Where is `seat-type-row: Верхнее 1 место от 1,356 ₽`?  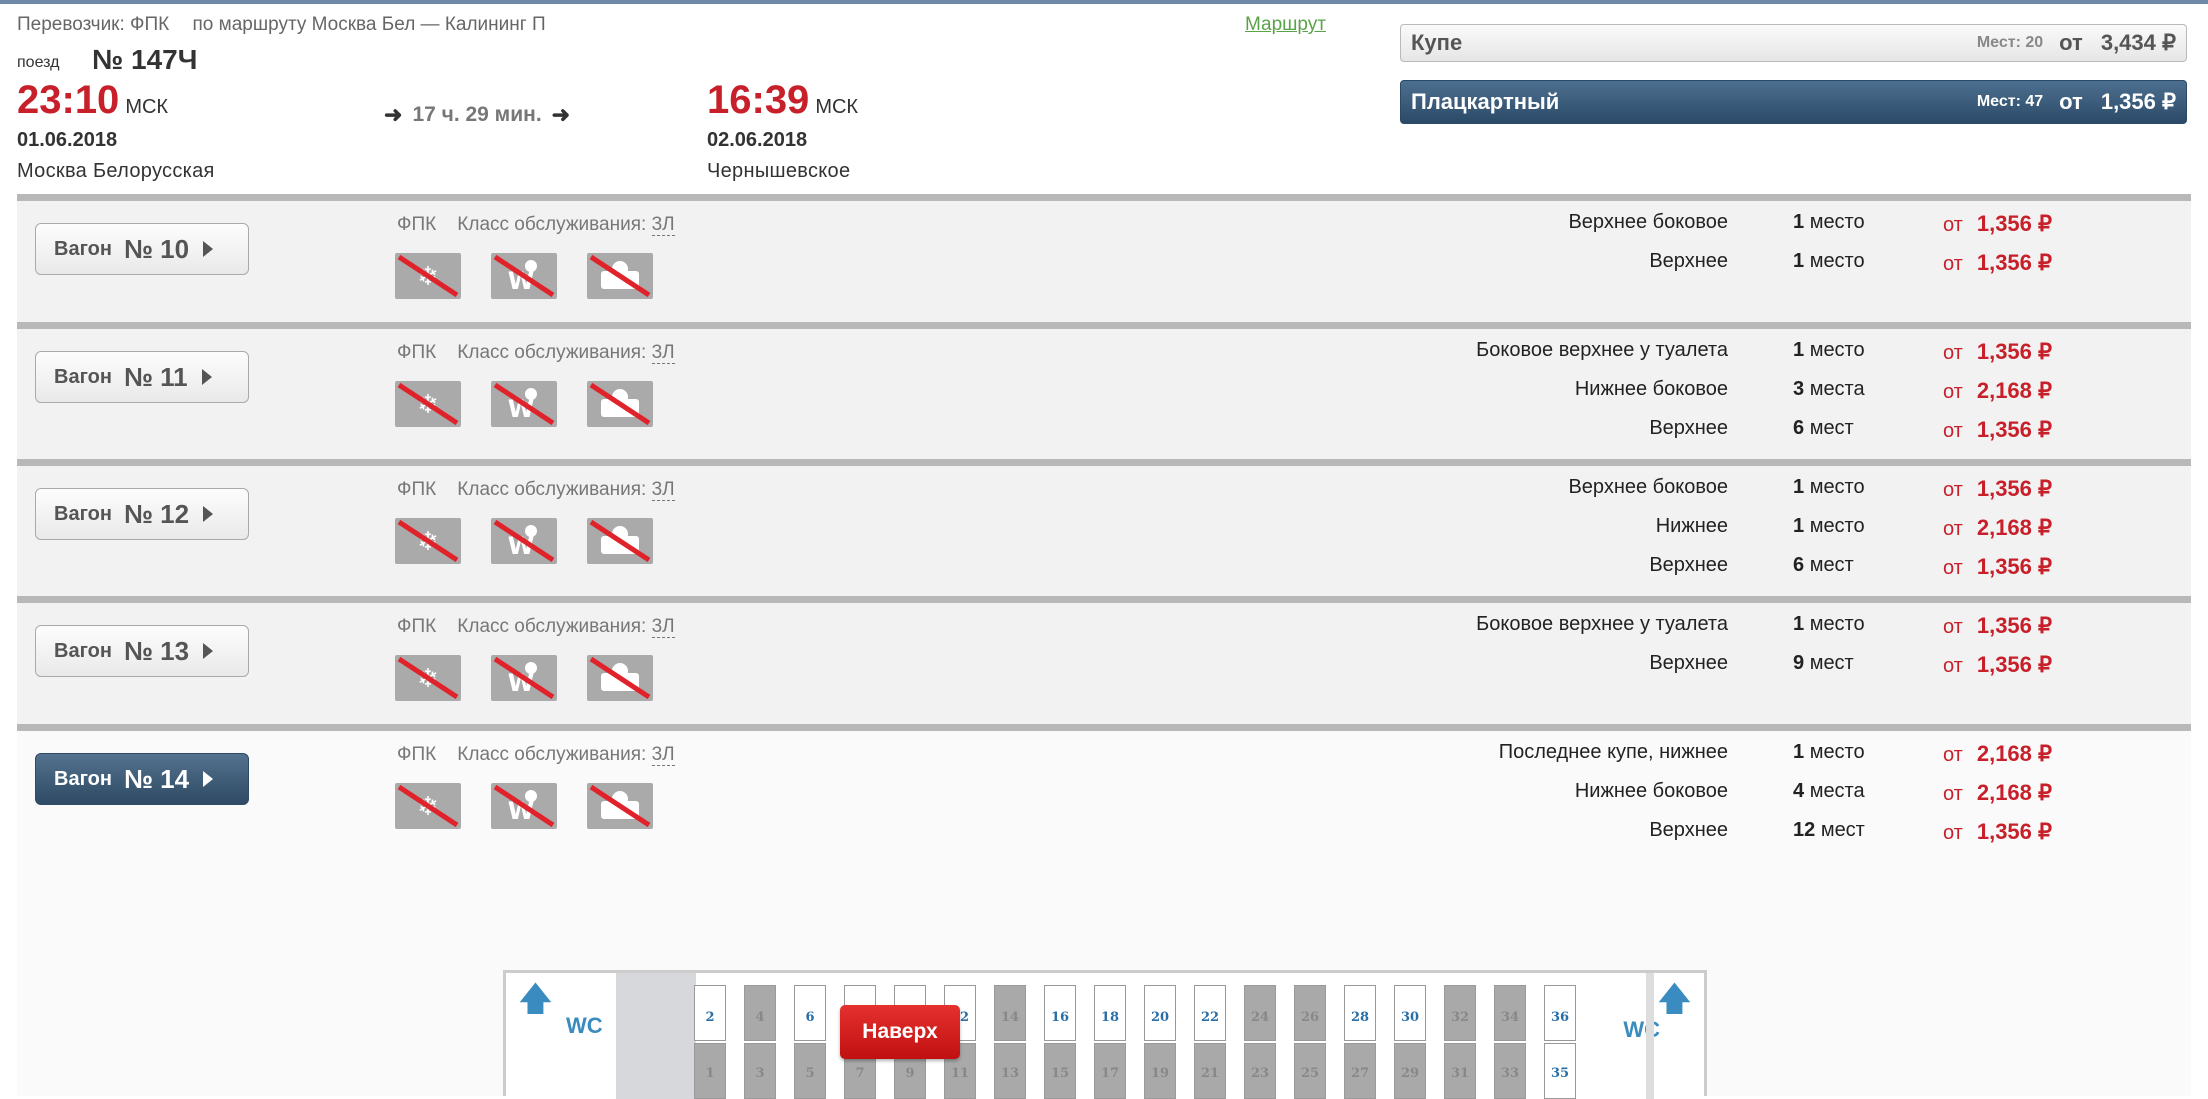
seat-type-row: Верхнее 1 место от 1,356 ₽ is located at coordinates (1104, 265).